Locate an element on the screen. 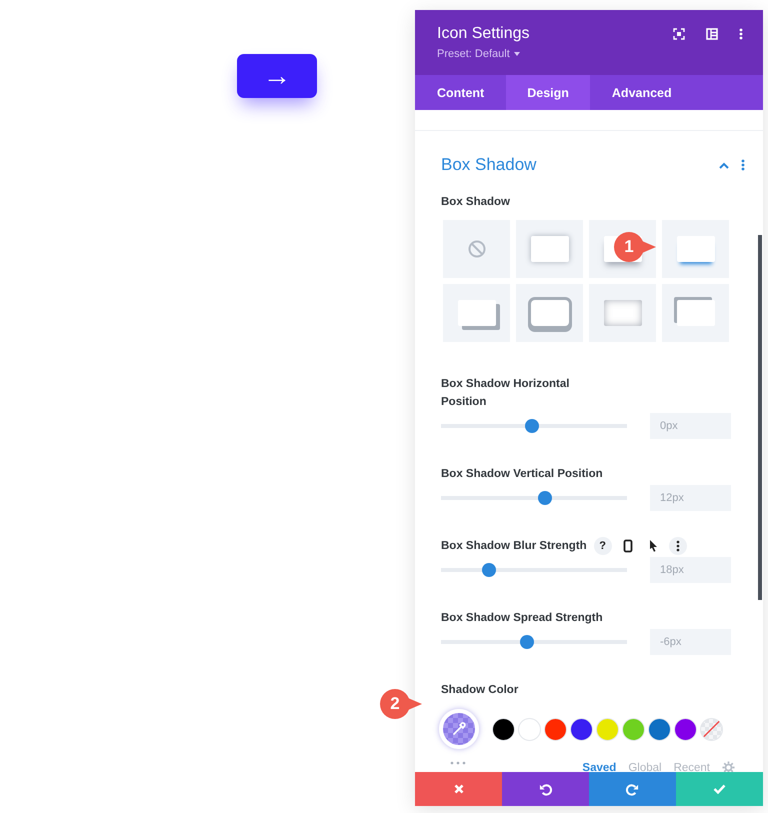 This screenshot has height=813, width=768. step-callout: 1 is located at coordinates (635, 247).